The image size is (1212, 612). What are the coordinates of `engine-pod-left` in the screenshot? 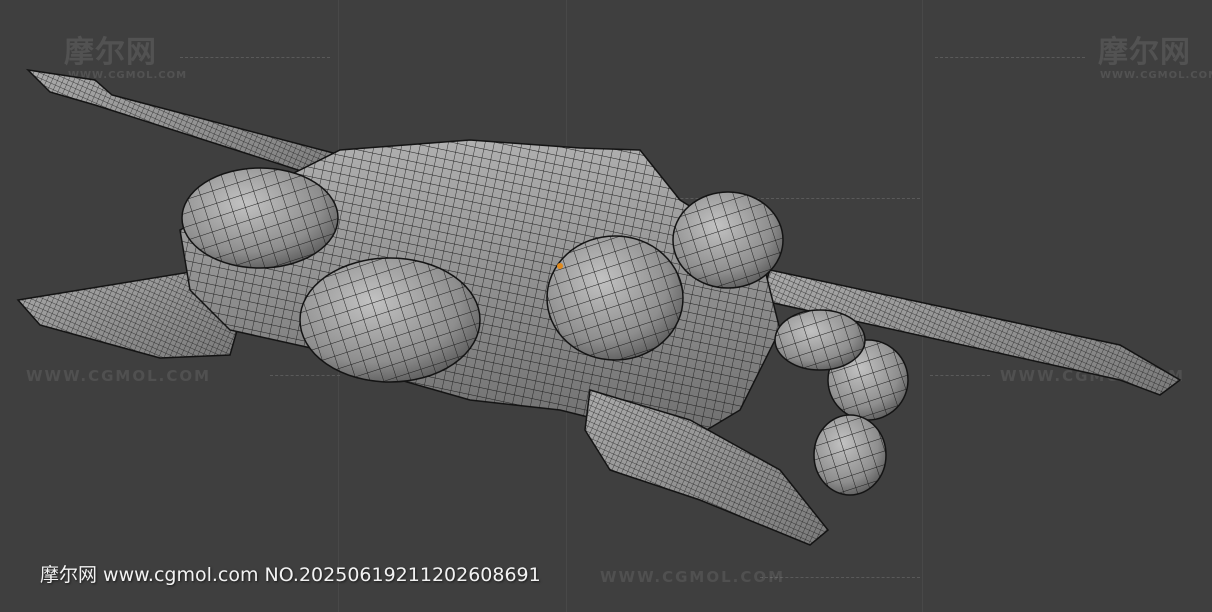 It's located at (260, 218).